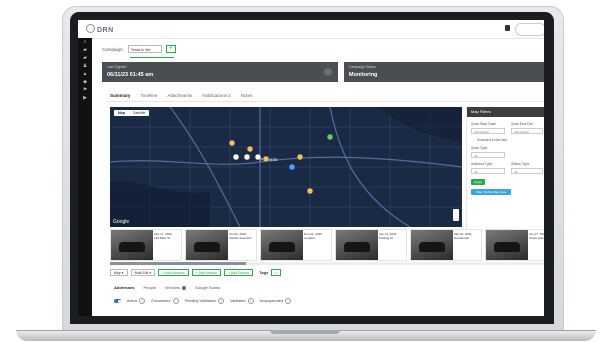  What do you see at coordinates (204, 301) in the screenshot?
I see `status-pending-validation: Pending Validation?` at bounding box center [204, 301].